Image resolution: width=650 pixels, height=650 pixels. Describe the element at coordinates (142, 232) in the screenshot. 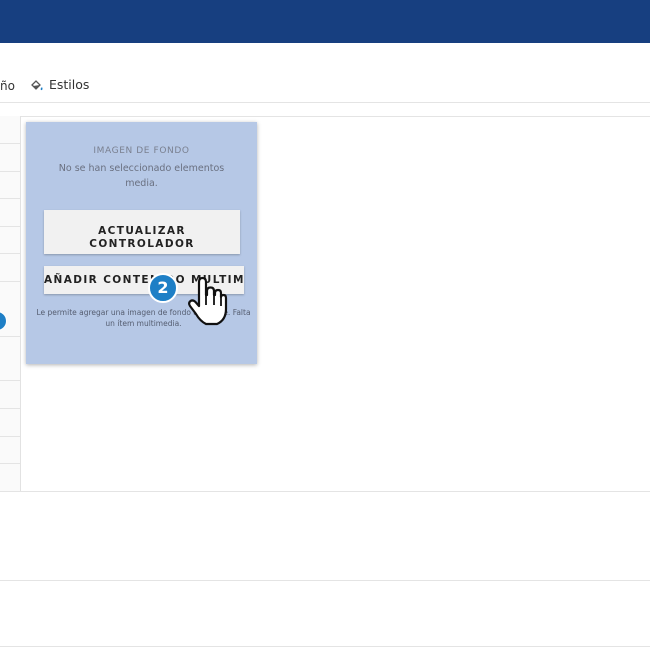

I see `update-controller-button: ACTUALIZAR CONTROLADOR` at that location.